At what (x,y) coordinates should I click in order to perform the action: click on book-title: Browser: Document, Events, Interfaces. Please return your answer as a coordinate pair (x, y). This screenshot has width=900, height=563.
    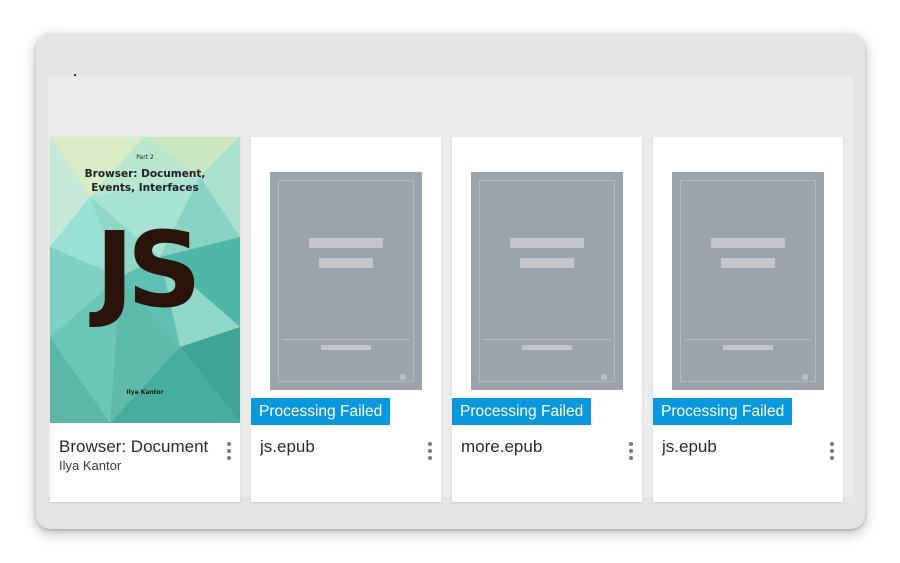
    Looking at the image, I should click on (134, 447).